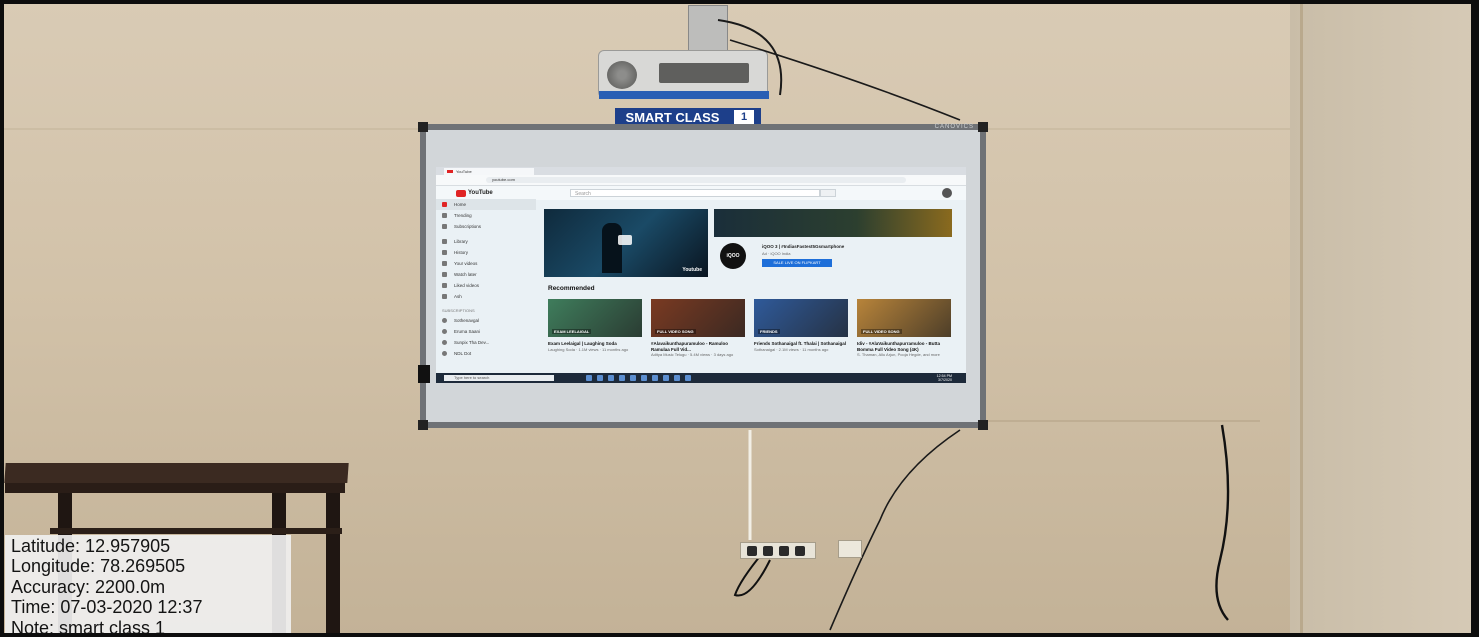 The image size is (1479, 637). What do you see at coordinates (638, 378) in the screenshot?
I see `taskbar-icons` at bounding box center [638, 378].